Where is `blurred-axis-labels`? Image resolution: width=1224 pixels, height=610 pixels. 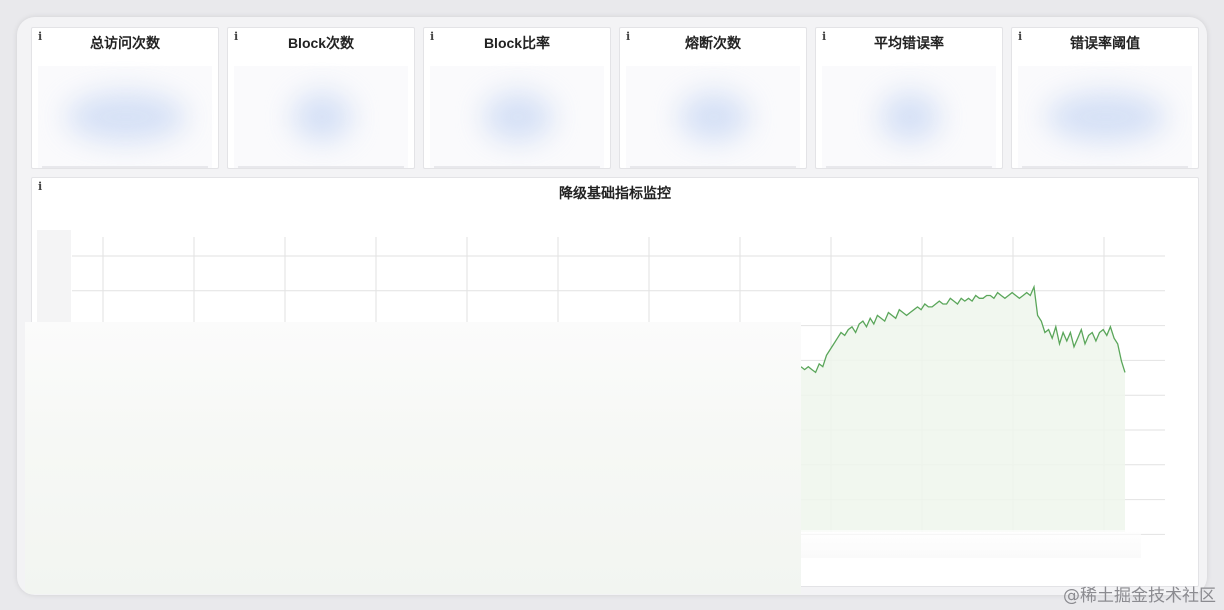 blurred-axis-labels is located at coordinates (971, 544).